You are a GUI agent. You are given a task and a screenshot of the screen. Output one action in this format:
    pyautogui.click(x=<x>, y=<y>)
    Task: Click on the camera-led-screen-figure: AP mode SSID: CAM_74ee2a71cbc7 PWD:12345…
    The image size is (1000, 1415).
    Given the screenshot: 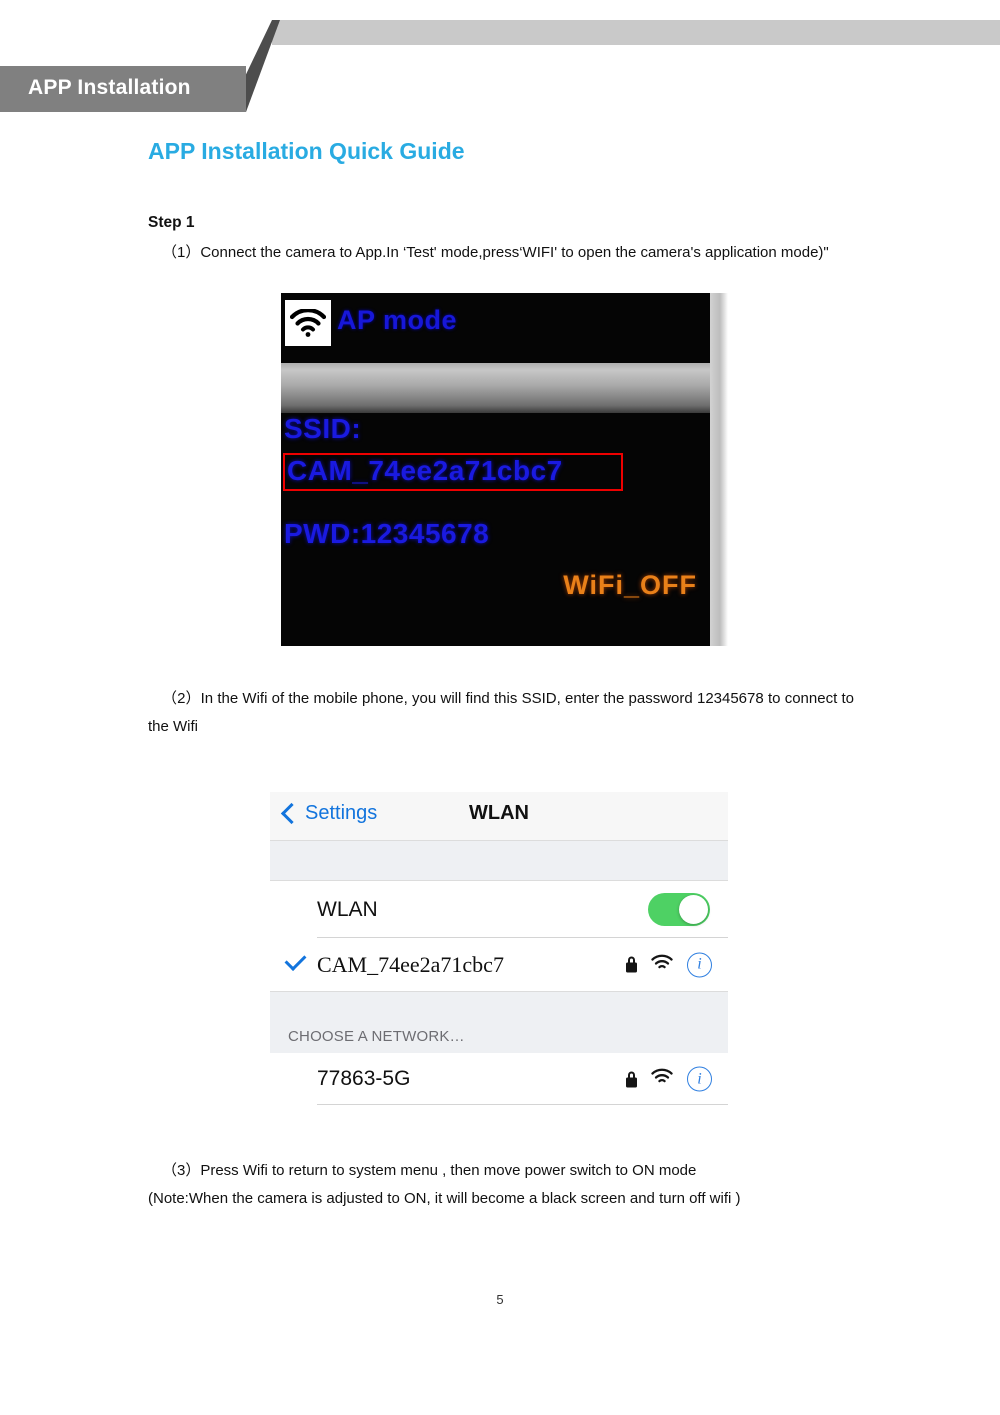 What is the action you would take?
    pyautogui.click(x=504, y=469)
    